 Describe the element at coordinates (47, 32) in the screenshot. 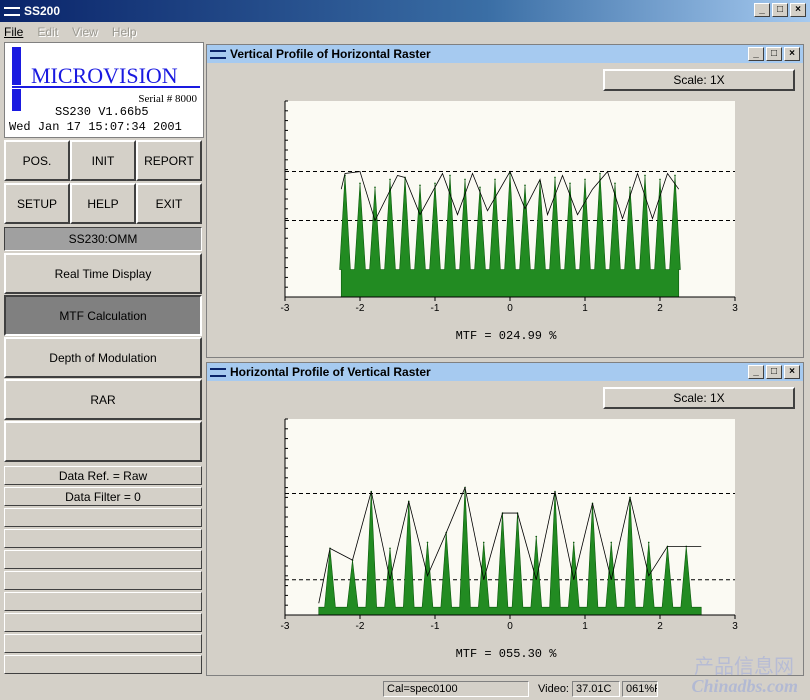

I see `menu-edit: Edit` at that location.